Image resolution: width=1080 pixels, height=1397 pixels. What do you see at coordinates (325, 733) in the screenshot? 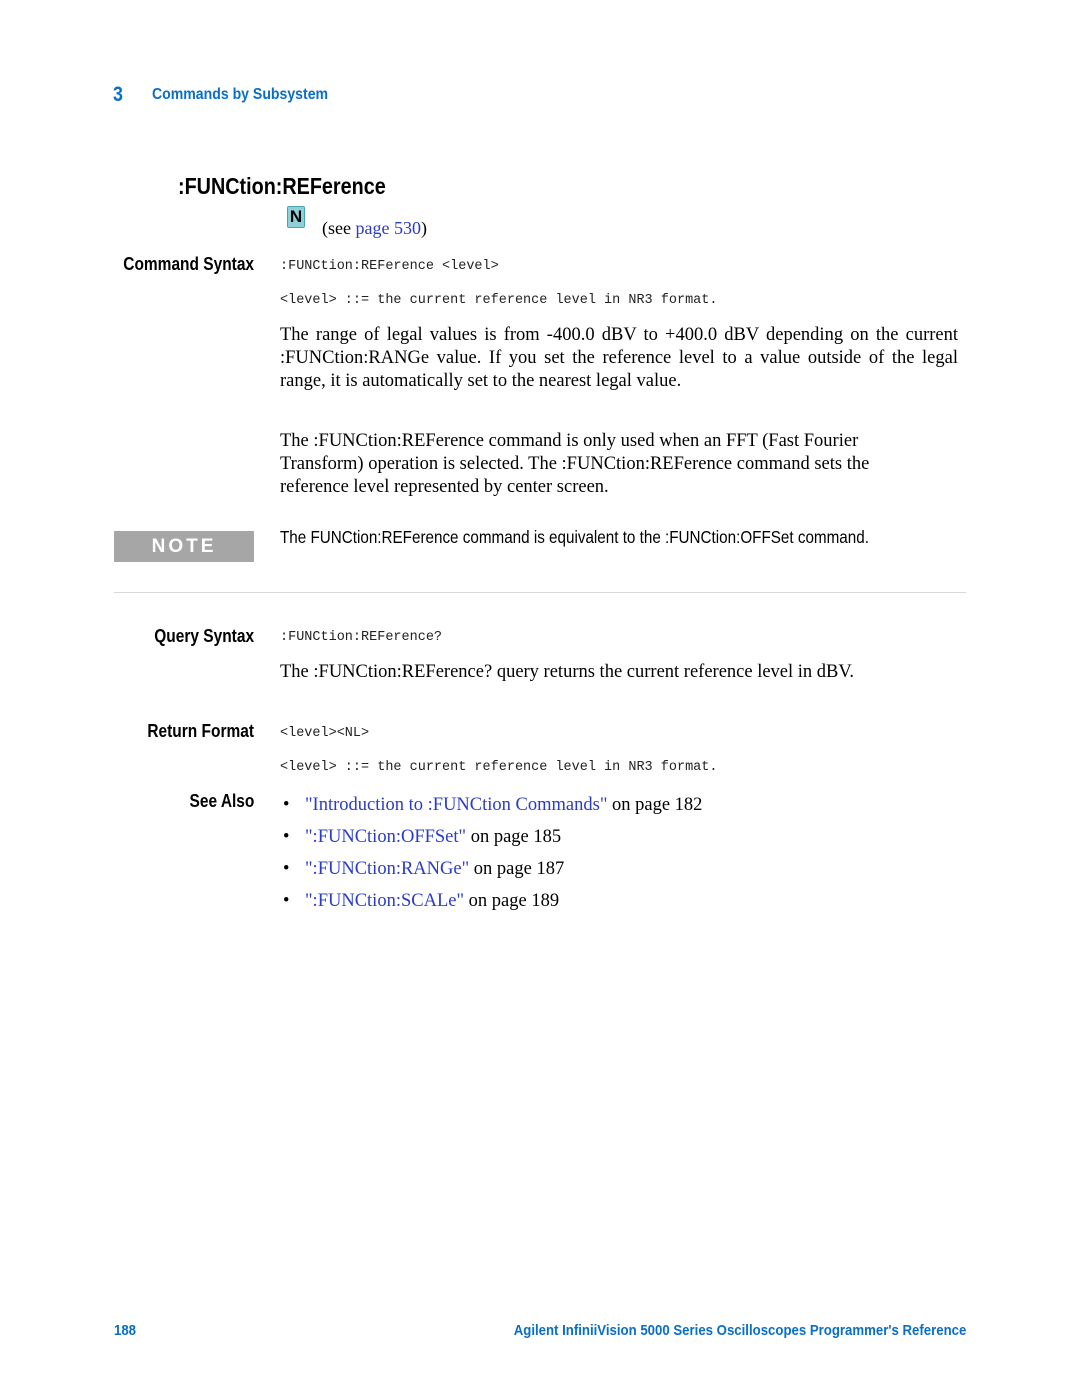
I see `return-format-code: <level><NL>` at bounding box center [325, 733].